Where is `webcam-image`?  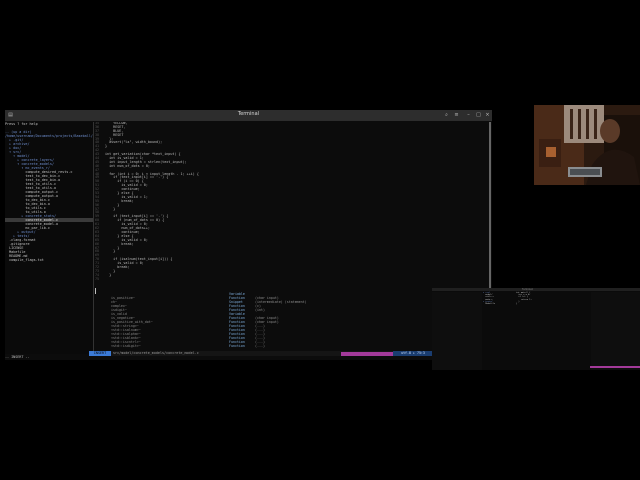 webcam-image is located at coordinates (587, 145).